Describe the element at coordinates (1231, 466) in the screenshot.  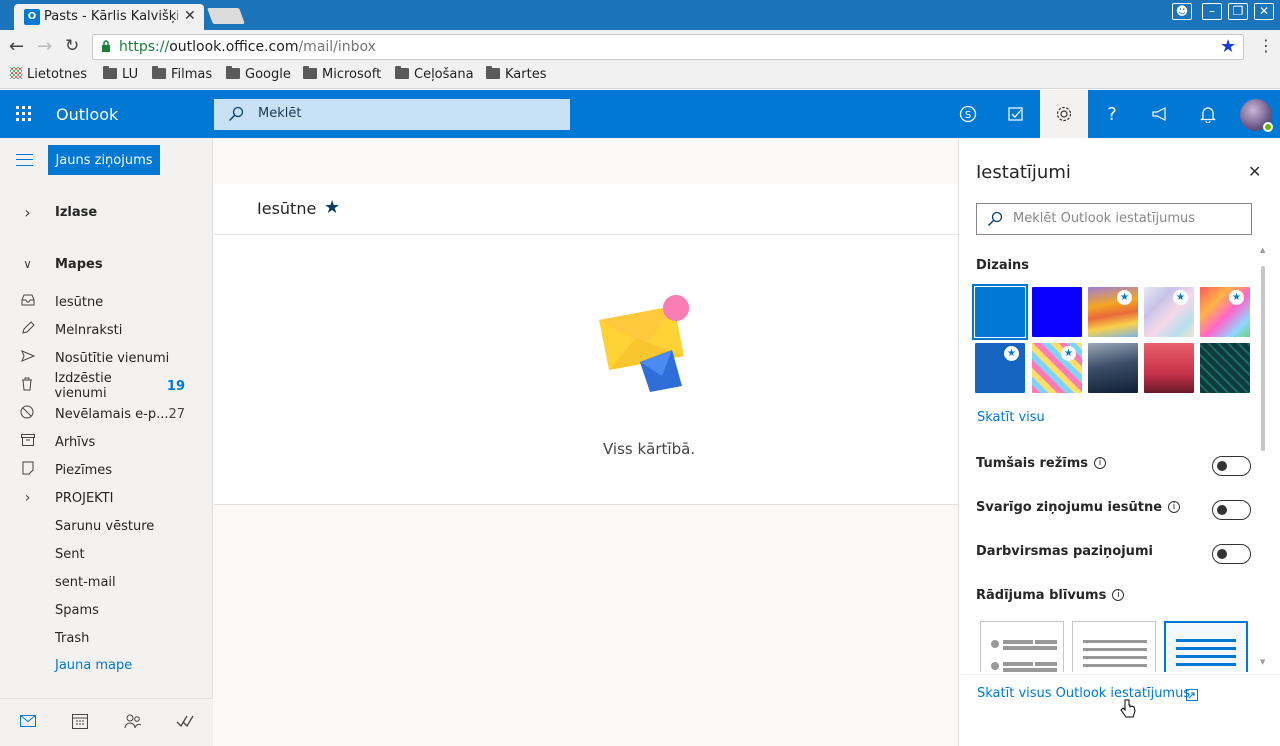
I see `dark-mode-toggle` at that location.